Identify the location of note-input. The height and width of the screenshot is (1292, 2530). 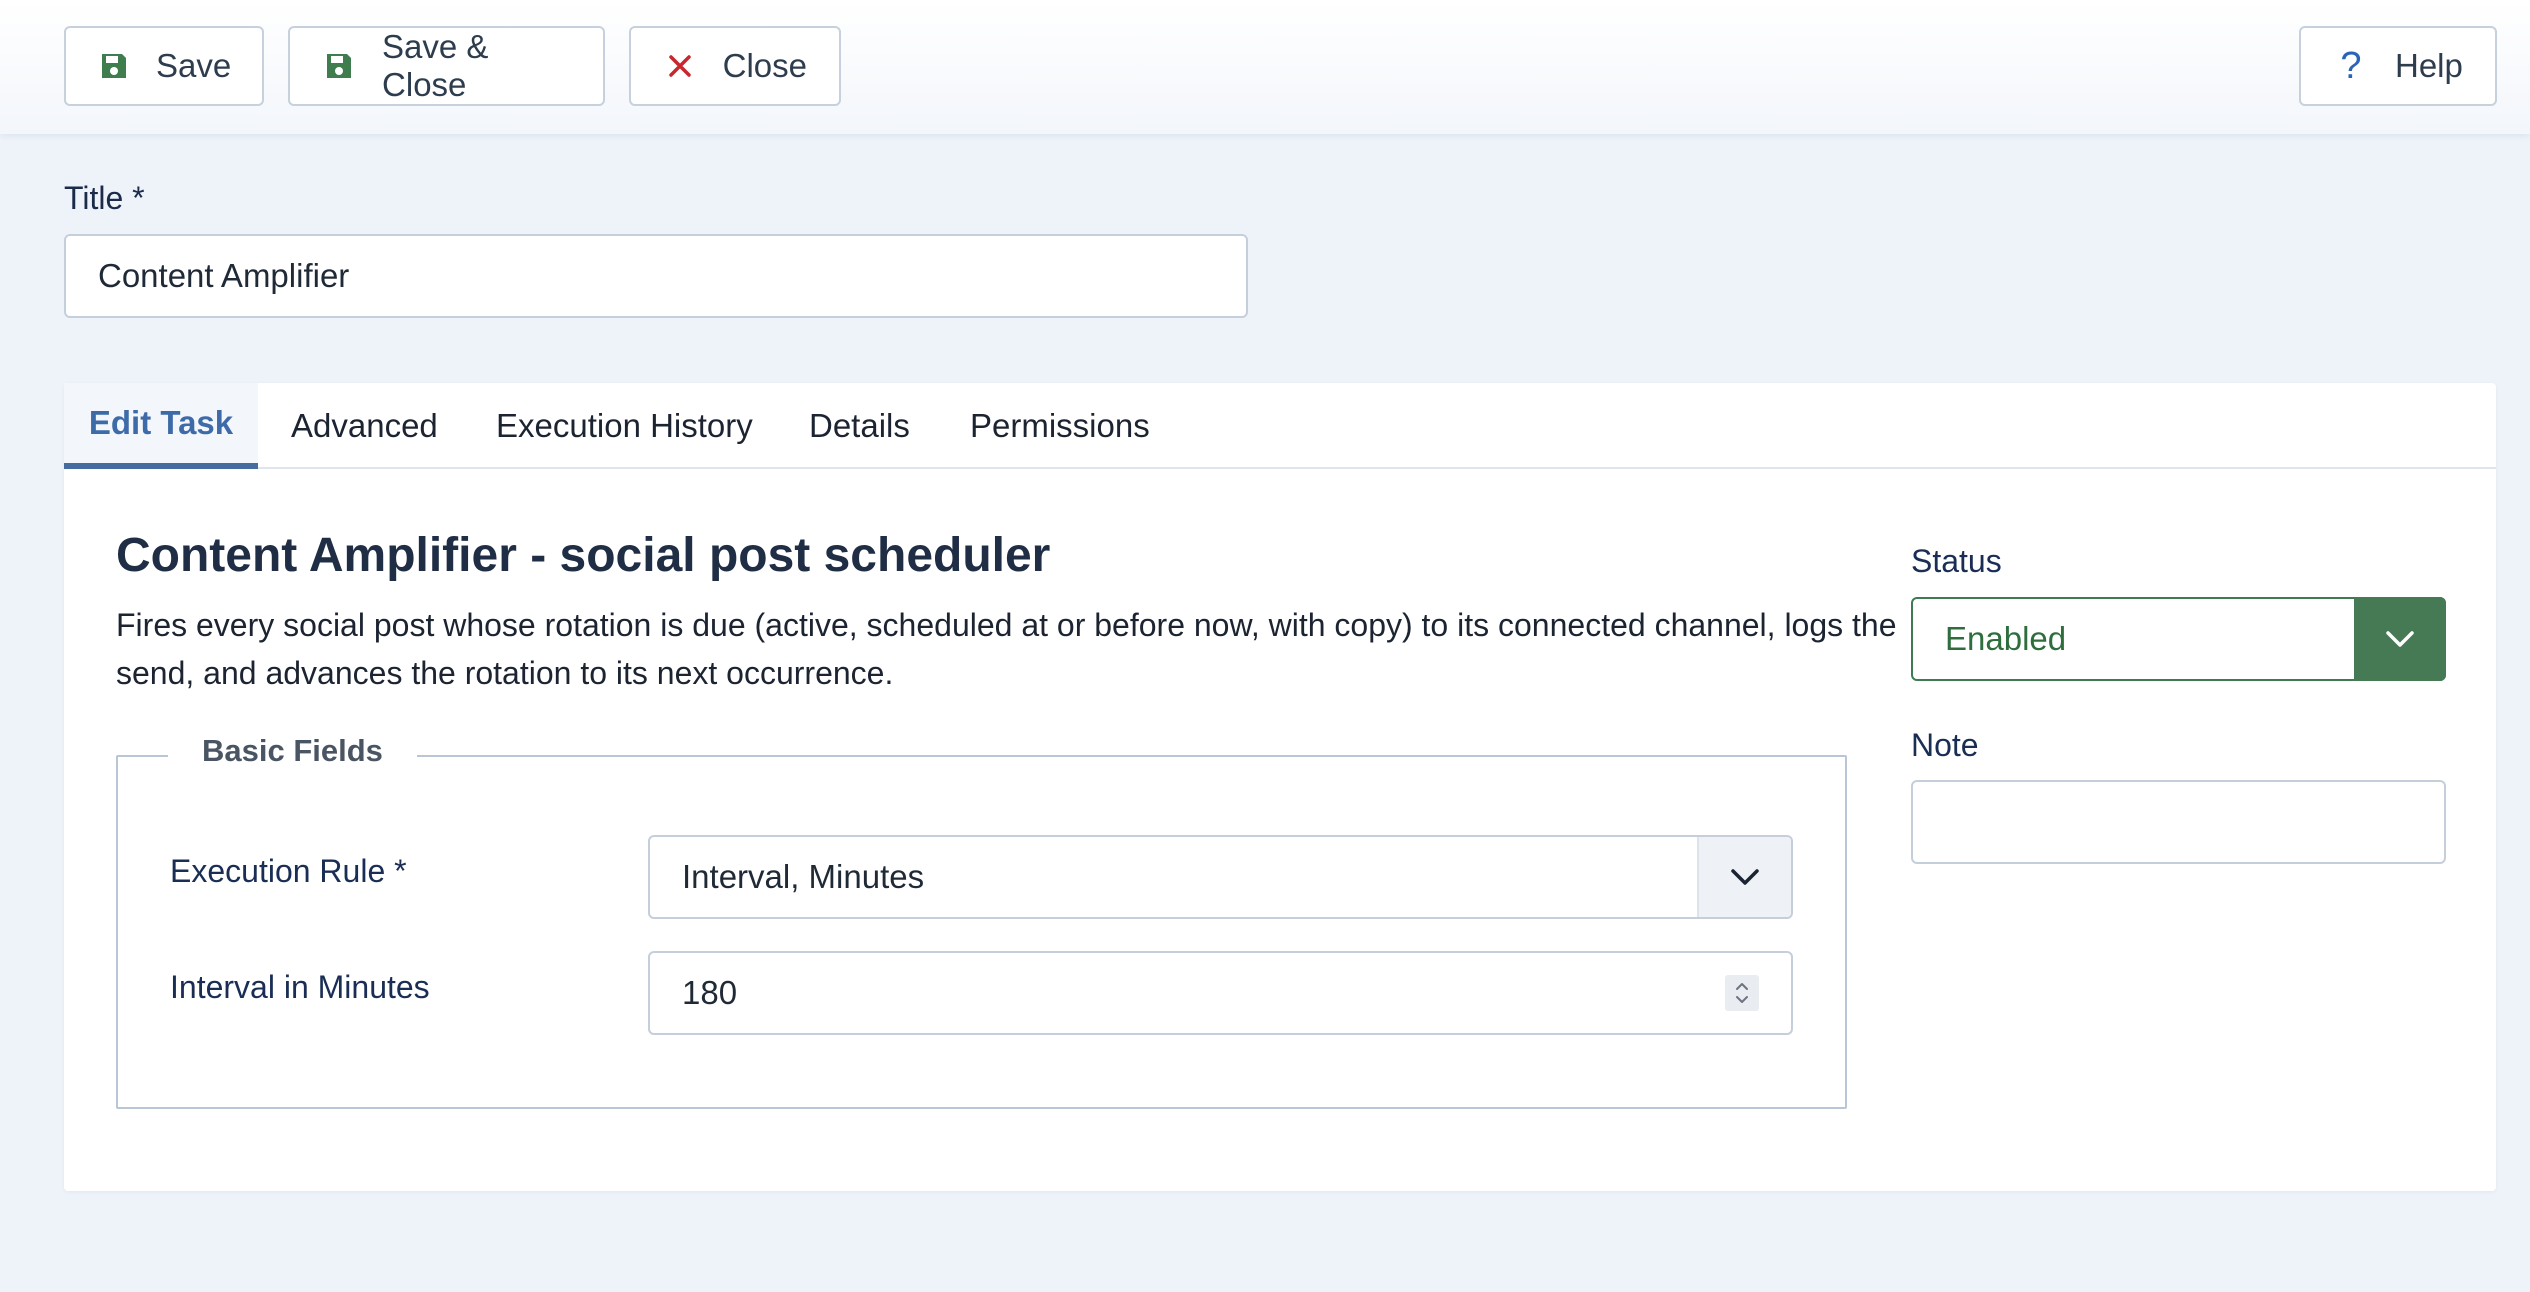
(2178, 822).